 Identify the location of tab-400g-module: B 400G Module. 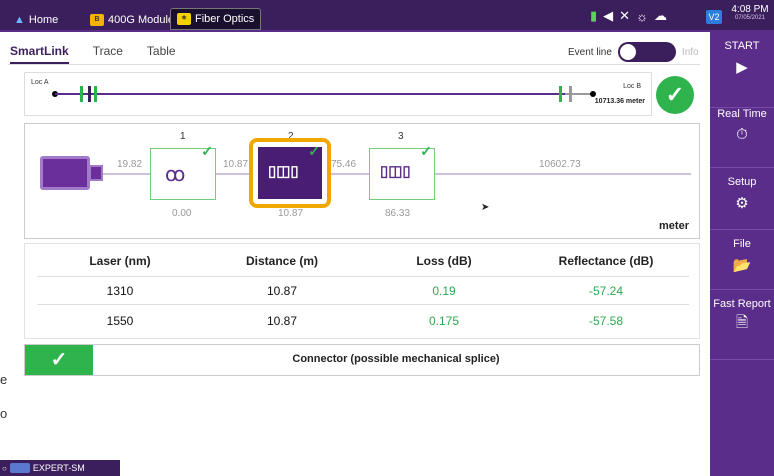
(132, 20).